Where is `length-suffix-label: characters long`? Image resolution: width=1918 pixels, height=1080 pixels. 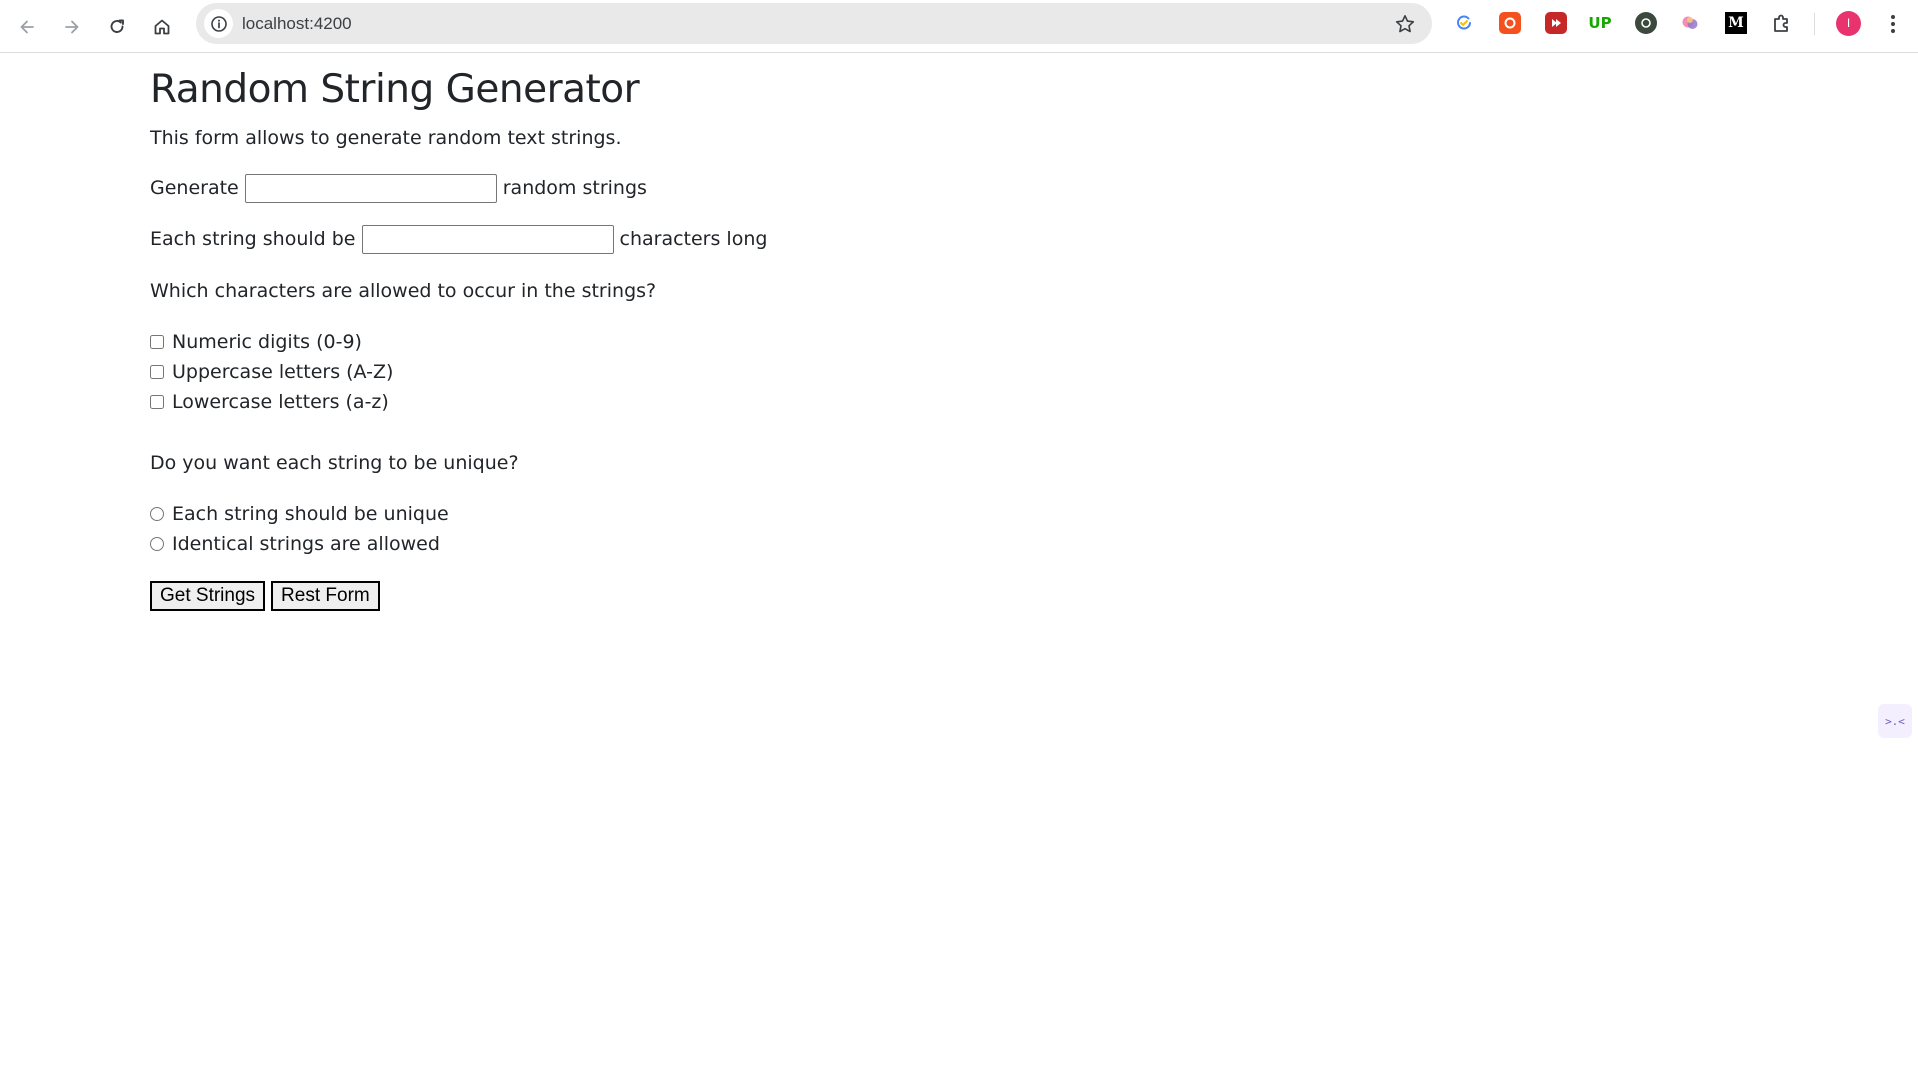
length-suffix-label: characters long is located at coordinates (693, 239).